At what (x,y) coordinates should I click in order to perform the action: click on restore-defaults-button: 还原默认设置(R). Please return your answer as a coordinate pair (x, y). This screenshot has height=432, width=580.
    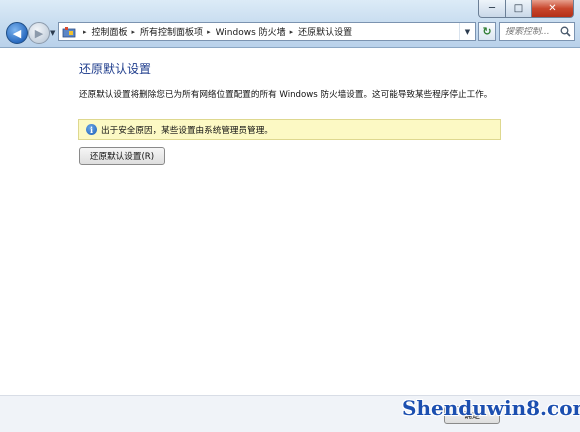
    Looking at the image, I should click on (122, 156).